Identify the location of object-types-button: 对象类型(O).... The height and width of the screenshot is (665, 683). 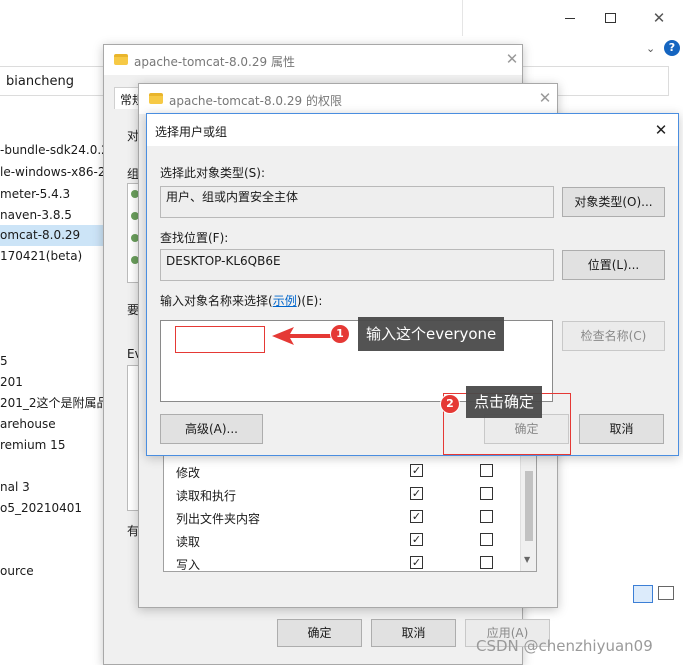
(613, 202).